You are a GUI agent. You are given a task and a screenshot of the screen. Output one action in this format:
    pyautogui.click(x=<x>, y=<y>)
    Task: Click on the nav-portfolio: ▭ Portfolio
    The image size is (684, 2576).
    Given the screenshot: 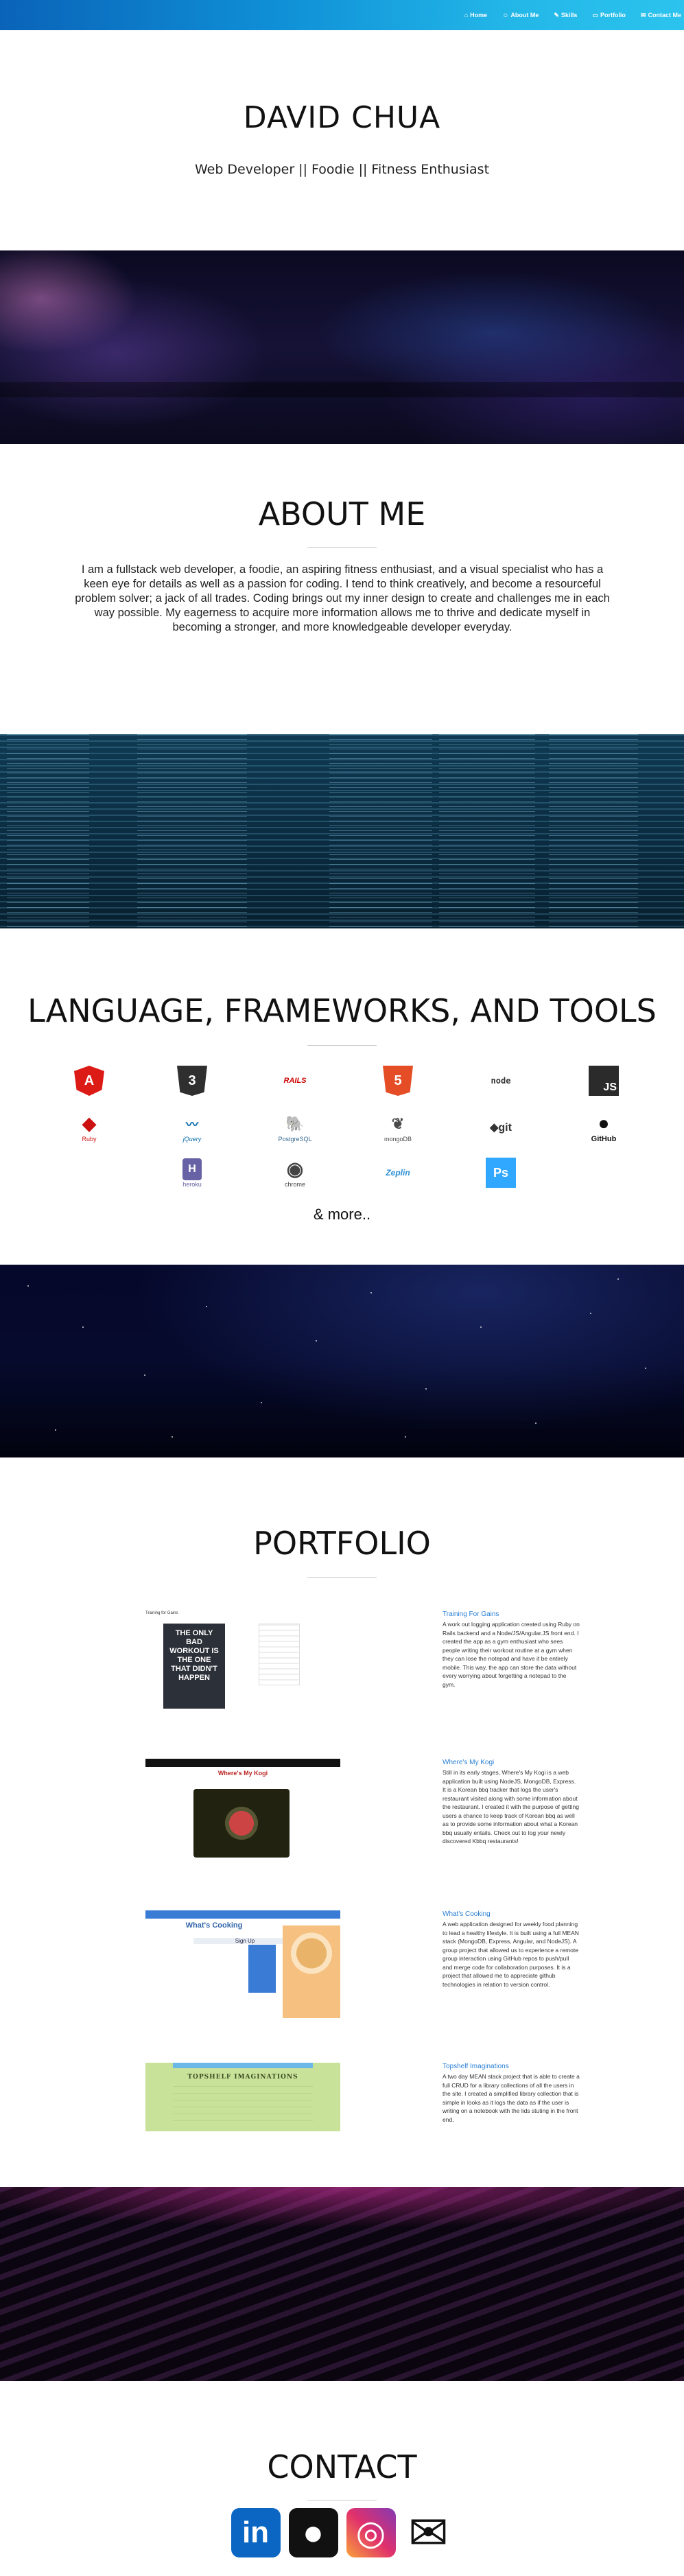 What is the action you would take?
    pyautogui.click(x=609, y=15)
    